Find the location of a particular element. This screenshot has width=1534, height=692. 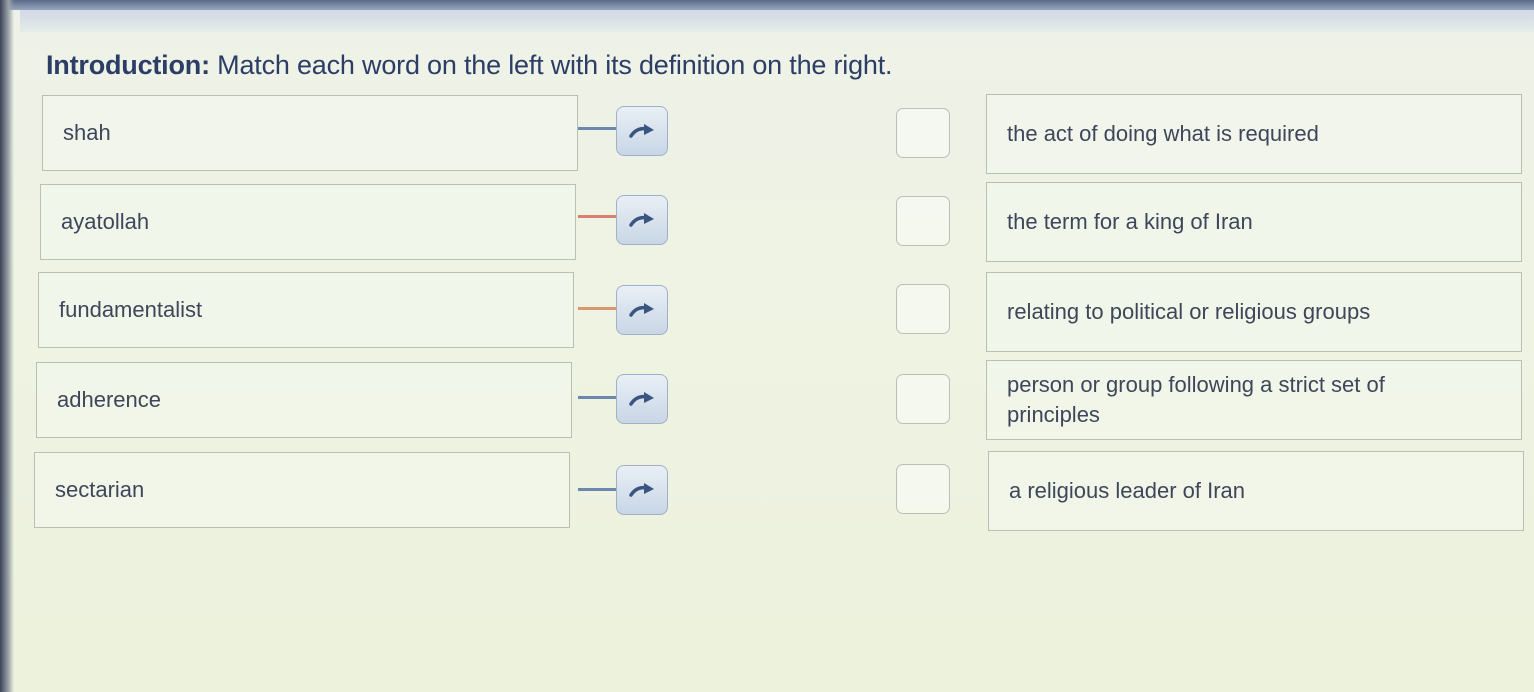

screen-left-edge is located at coordinates (7, 346).